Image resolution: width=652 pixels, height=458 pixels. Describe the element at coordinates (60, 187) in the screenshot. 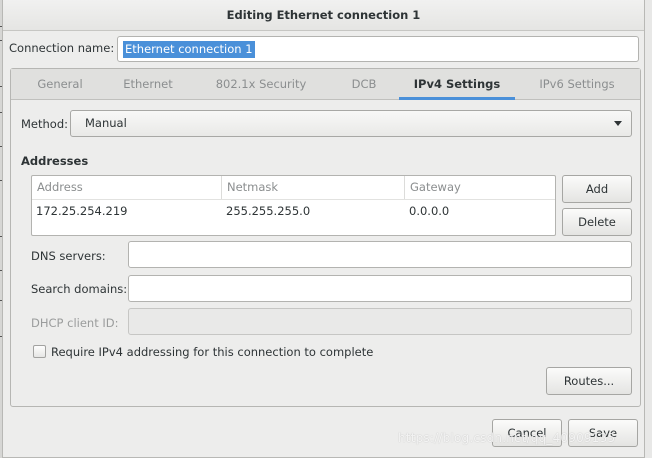

I see `column-header-address: Address` at that location.